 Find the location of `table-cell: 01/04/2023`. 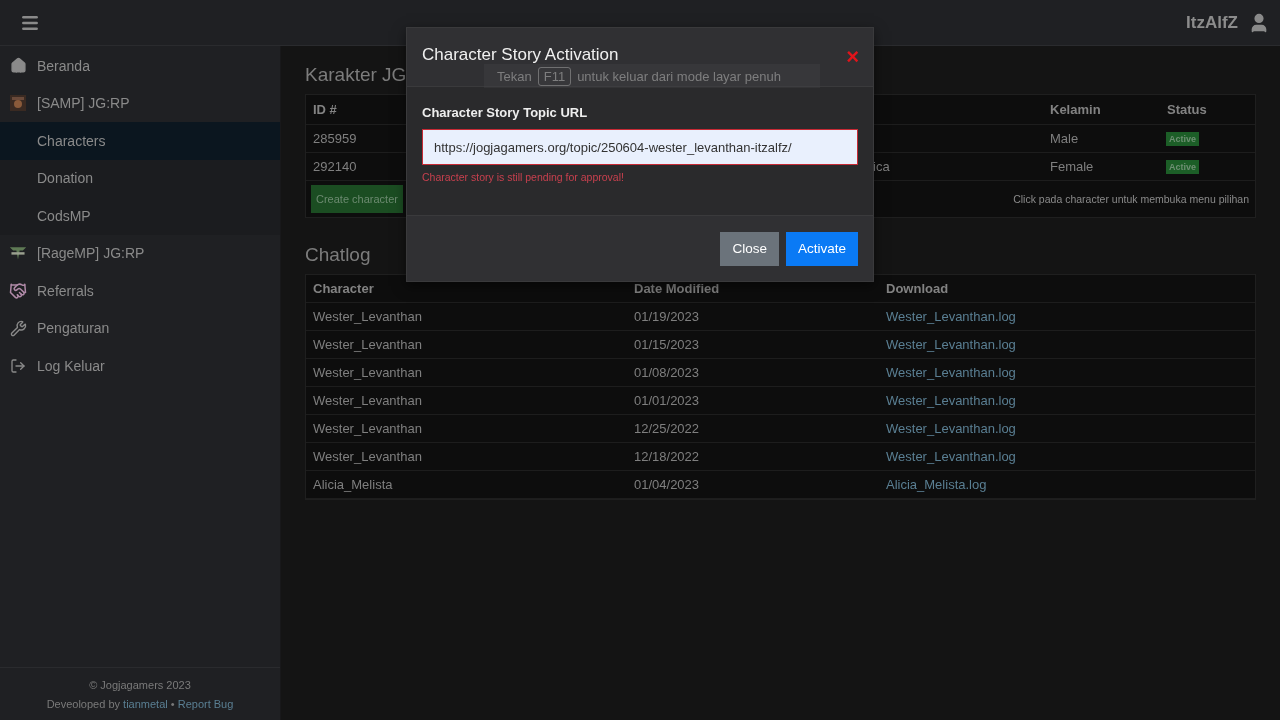

table-cell: 01/04/2023 is located at coordinates (667, 484).